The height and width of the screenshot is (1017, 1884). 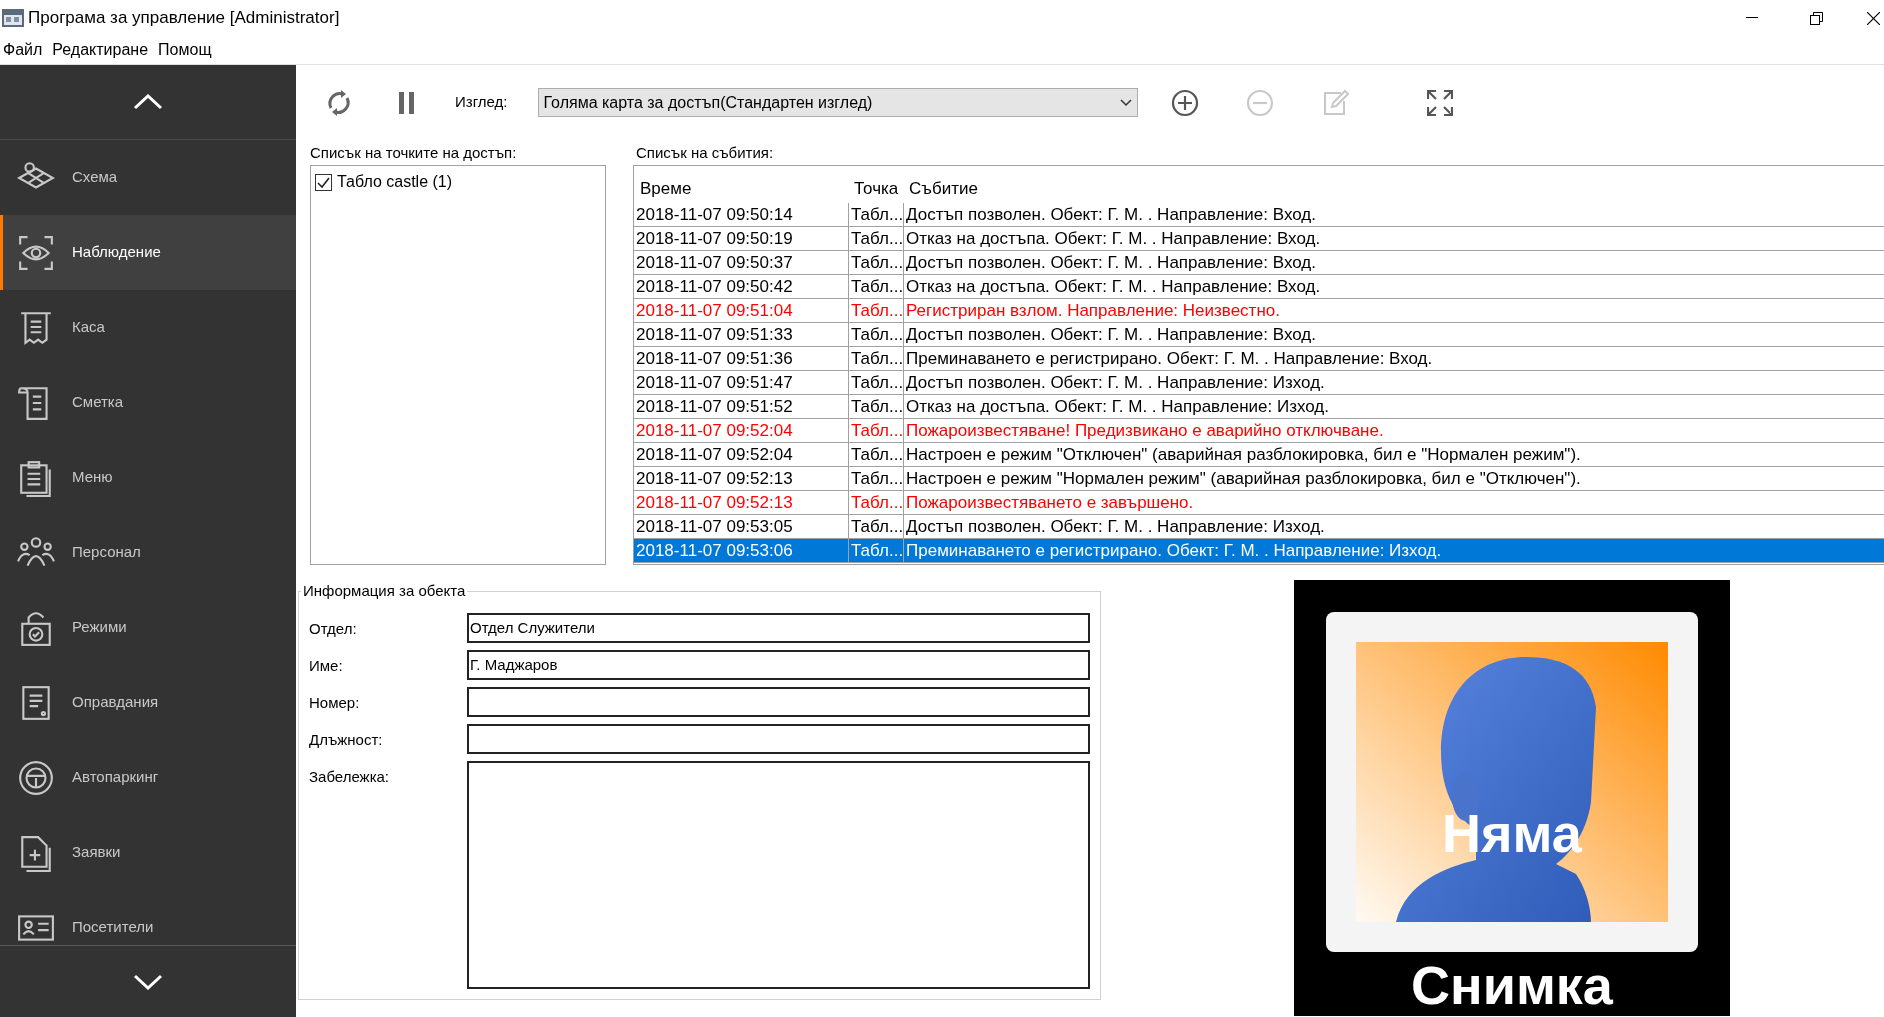 What do you see at coordinates (148, 477) in the screenshot?
I see `sidebar-item: Меню` at bounding box center [148, 477].